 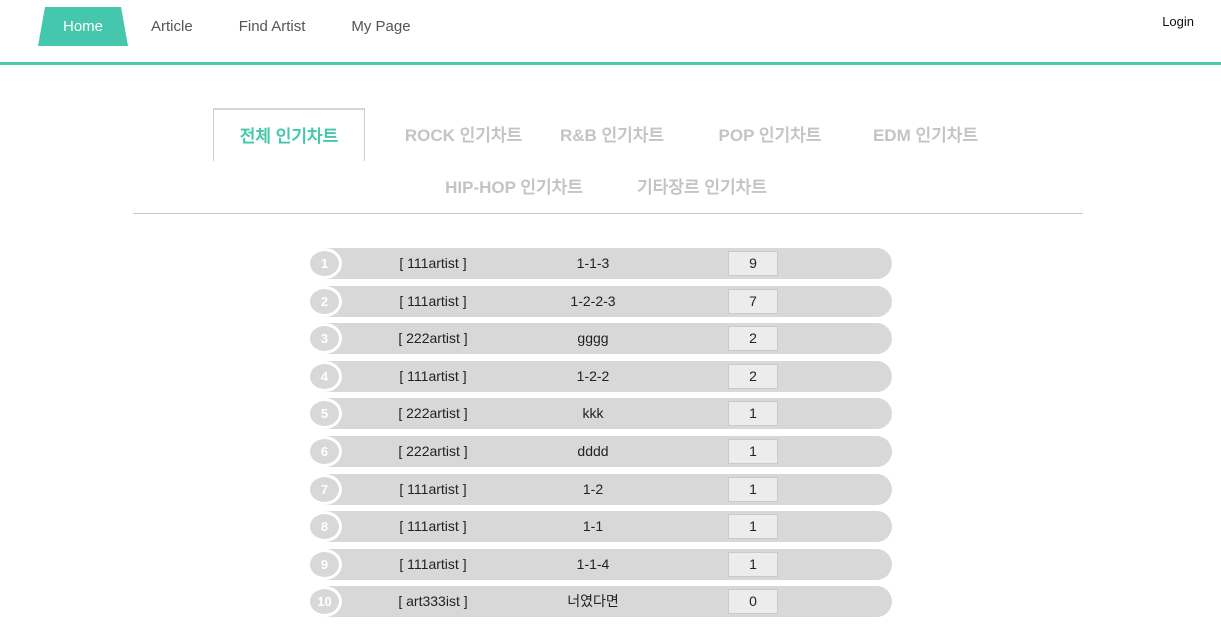 I want to click on rank-badge: 1, so click(x=324, y=263).